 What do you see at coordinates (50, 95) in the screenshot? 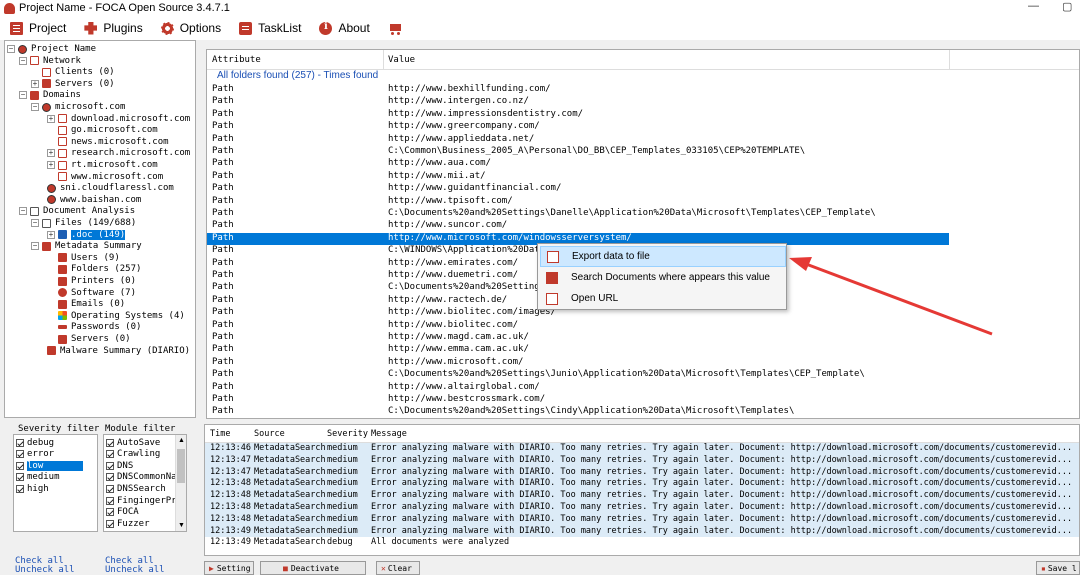
I see `tree-node-domains: − Domains` at bounding box center [50, 95].